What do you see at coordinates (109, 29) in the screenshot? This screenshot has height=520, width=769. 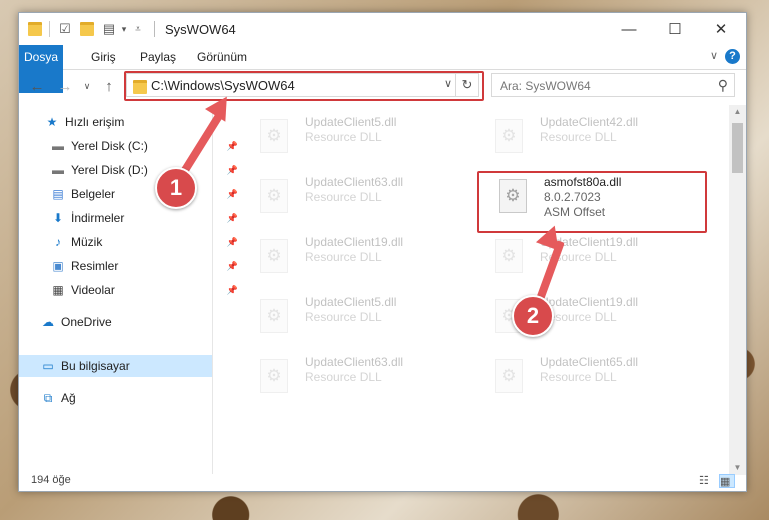 I see `view-icon: ▤` at bounding box center [109, 29].